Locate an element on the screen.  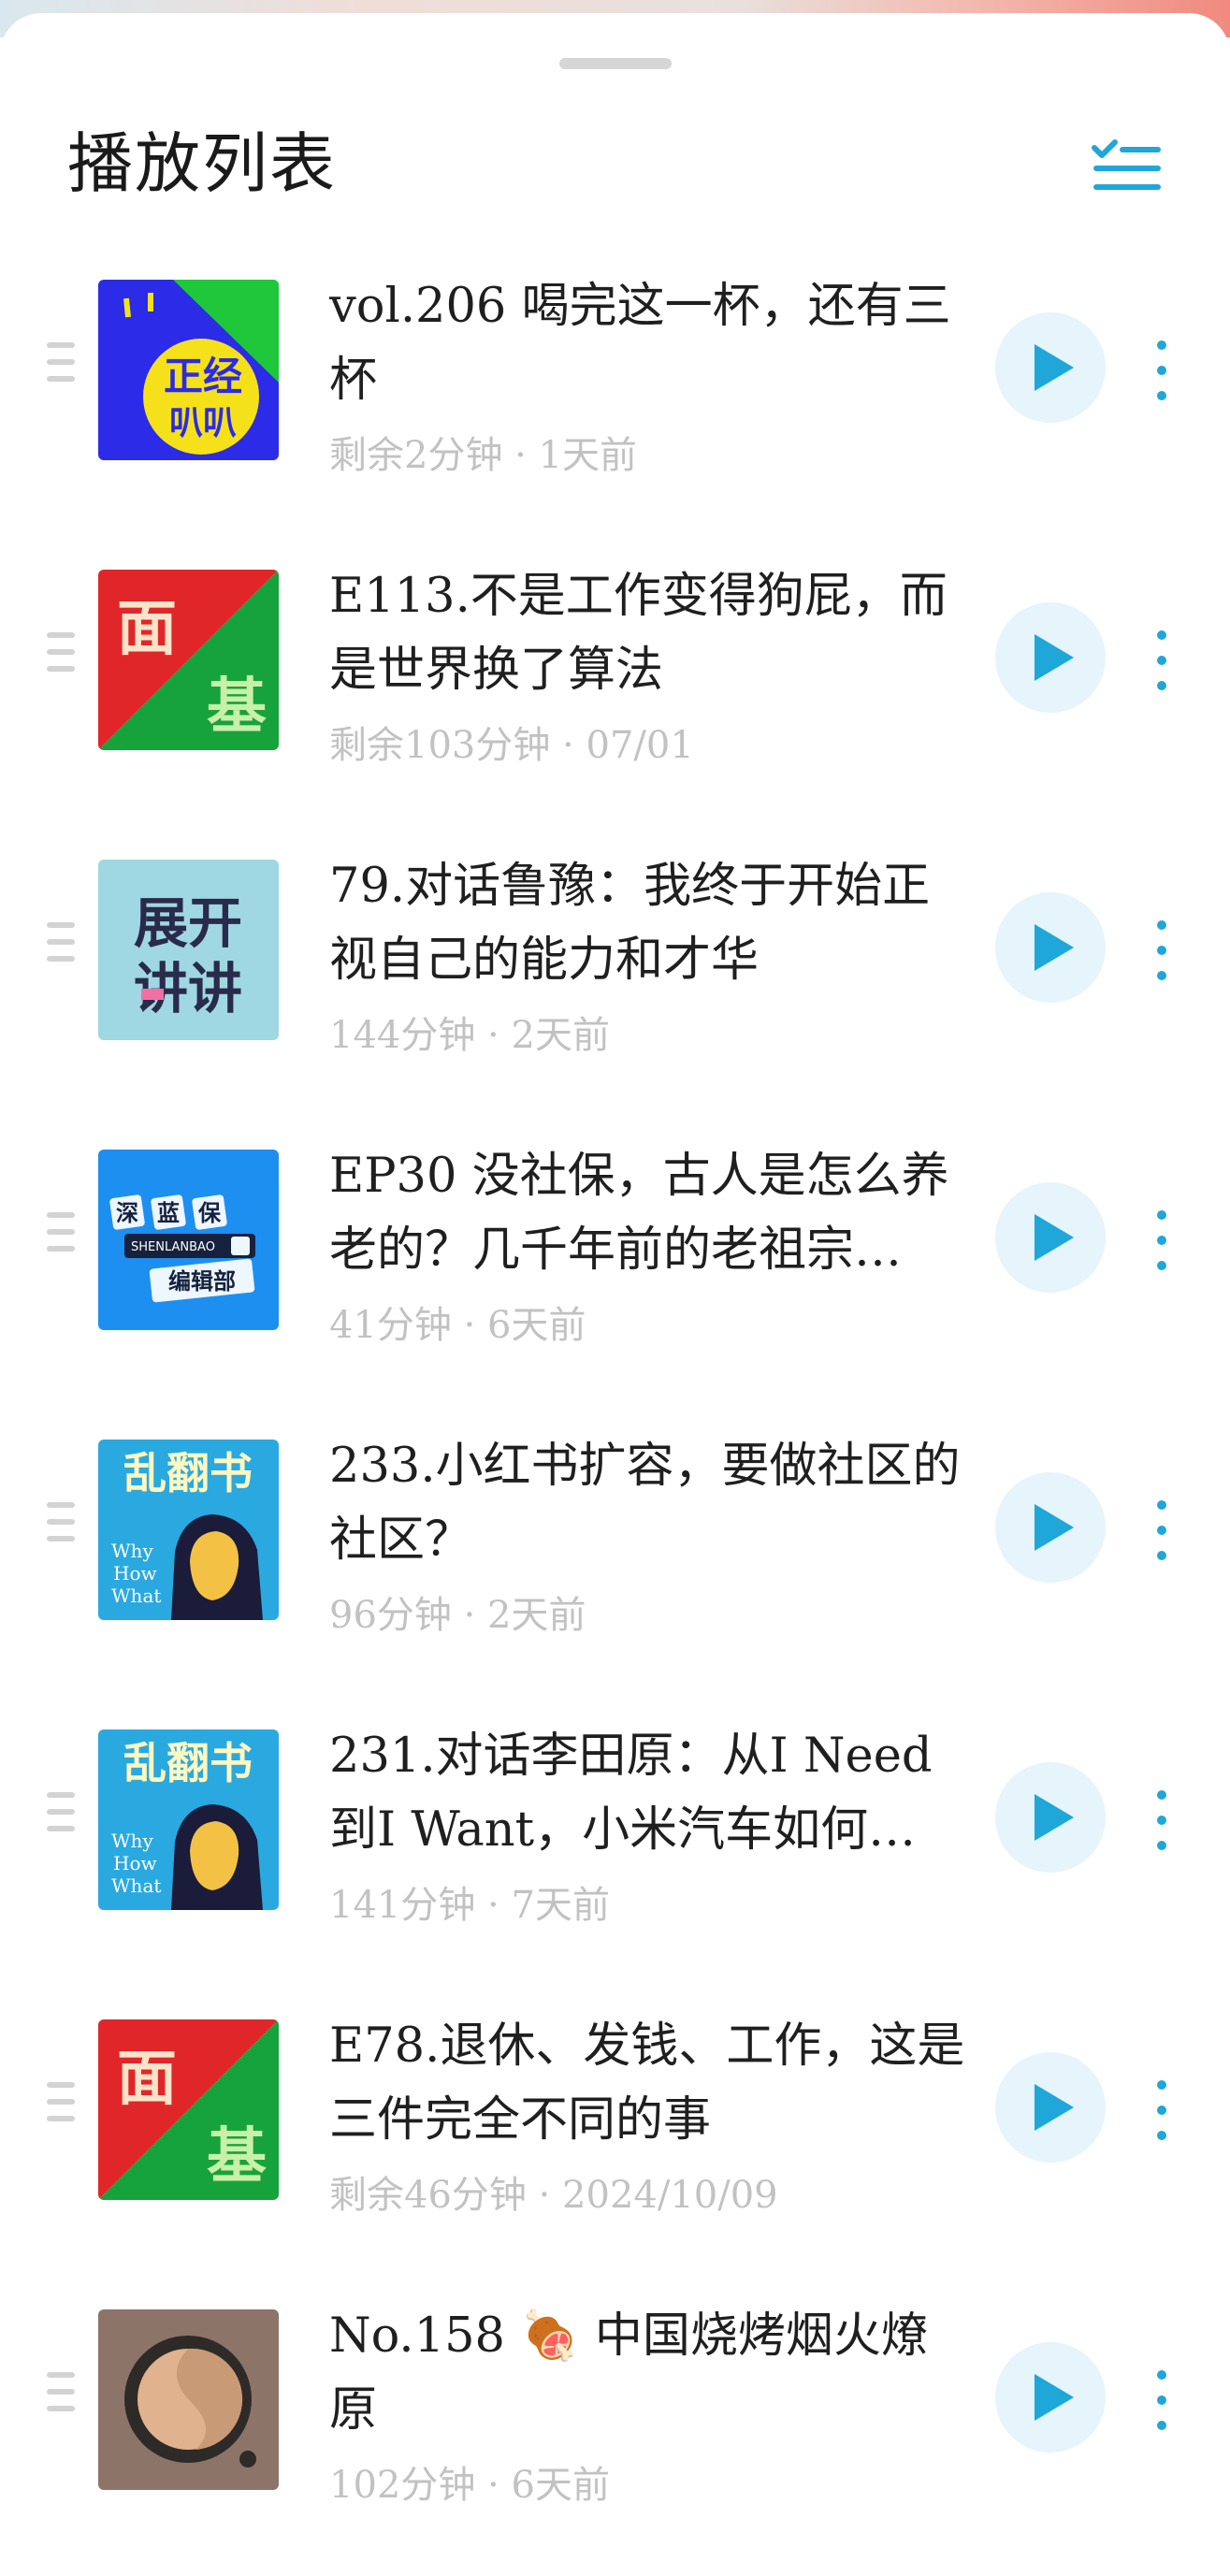
episode-title: E113.不是工作变得狗屁，而是世界换了算法 is located at coordinates (647, 633).